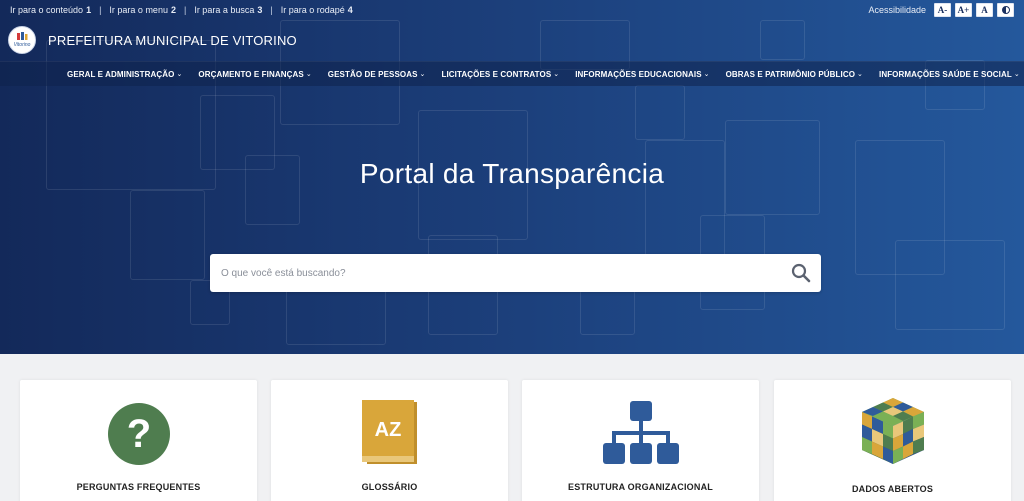  I want to click on search-box, so click(515, 273).